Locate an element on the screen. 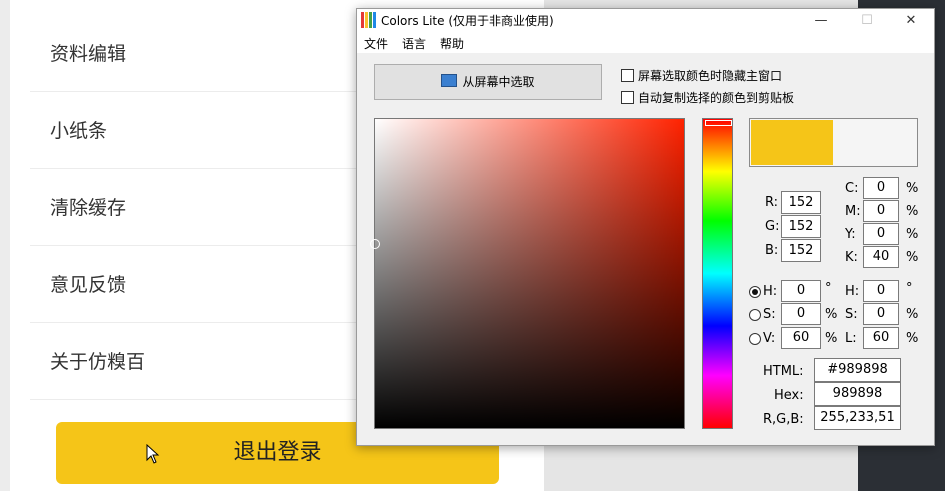 The width and height of the screenshot is (945, 491). hsv-s-field: 0 is located at coordinates (801, 314).